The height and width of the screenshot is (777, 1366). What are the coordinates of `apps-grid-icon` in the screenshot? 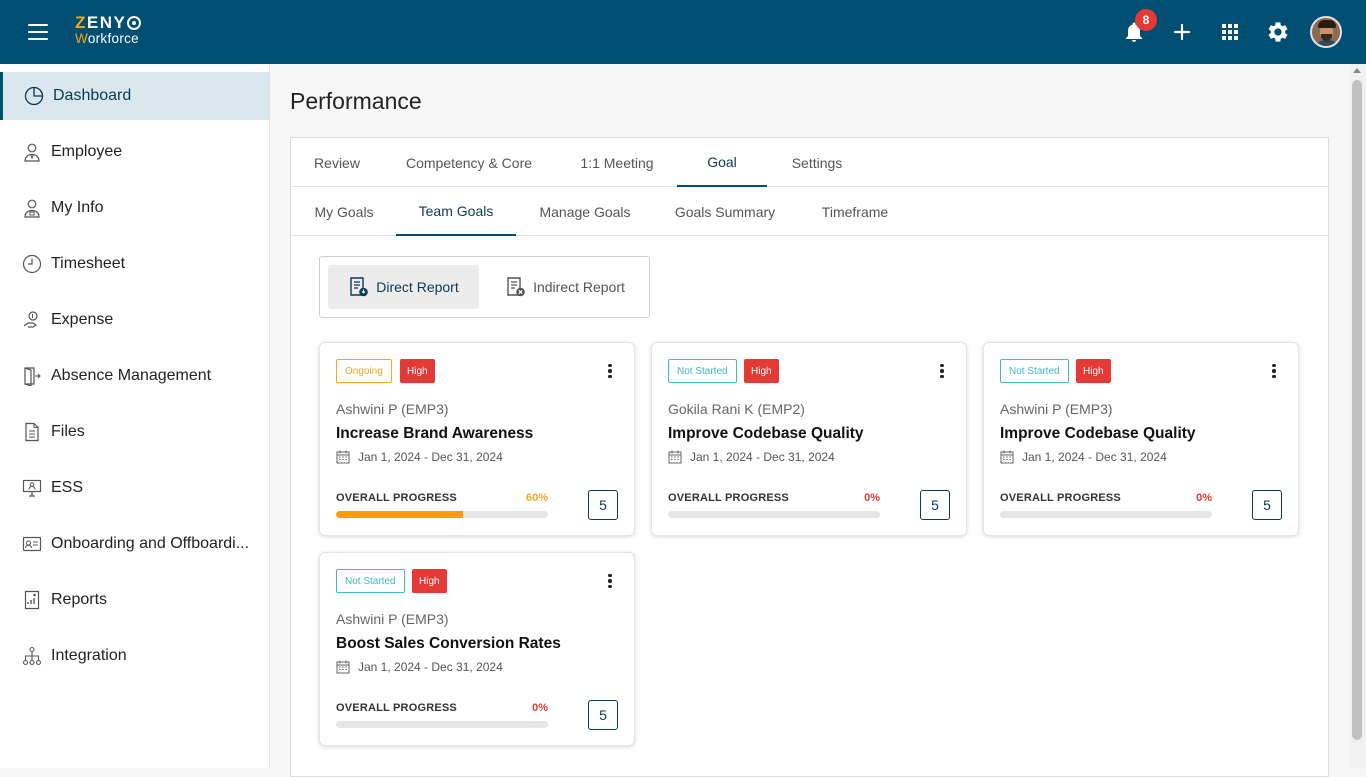 It's located at (1230, 32).